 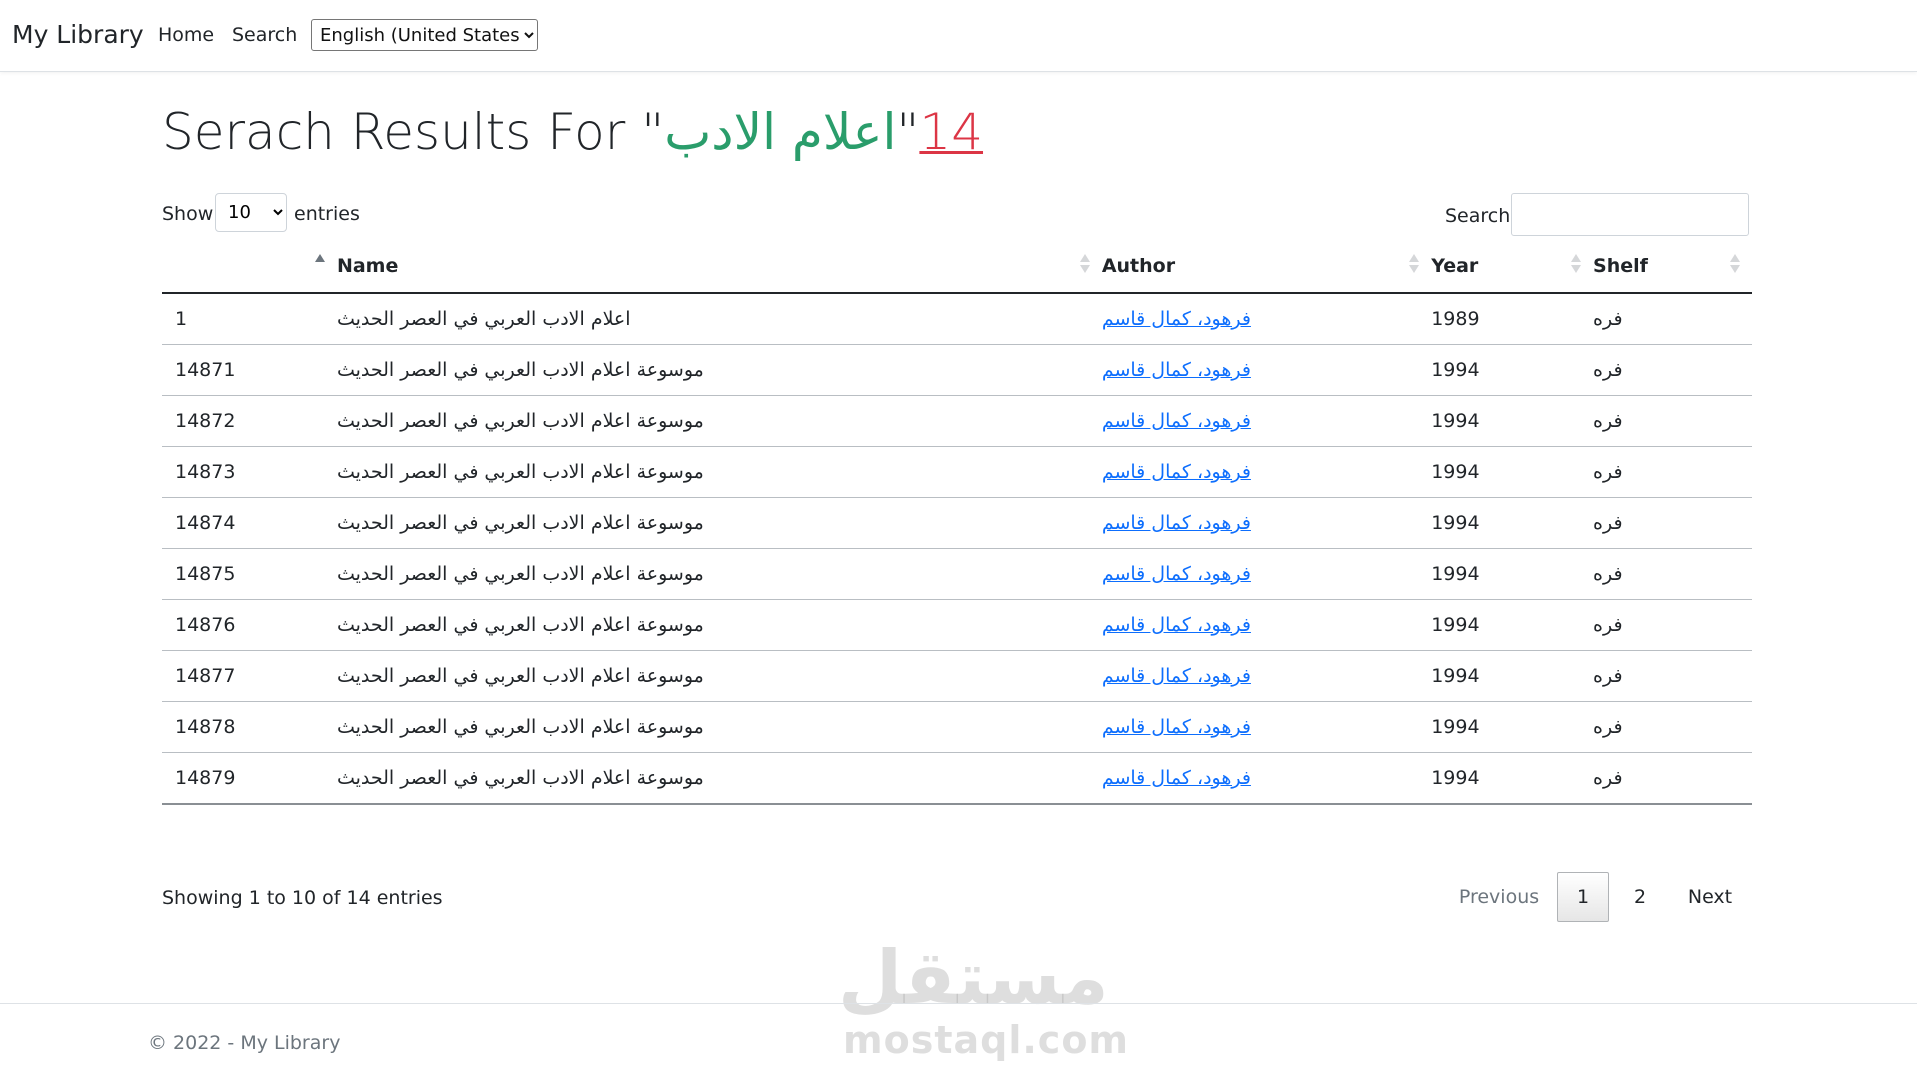 I want to click on cell-id: 1, so click(x=249, y=319).